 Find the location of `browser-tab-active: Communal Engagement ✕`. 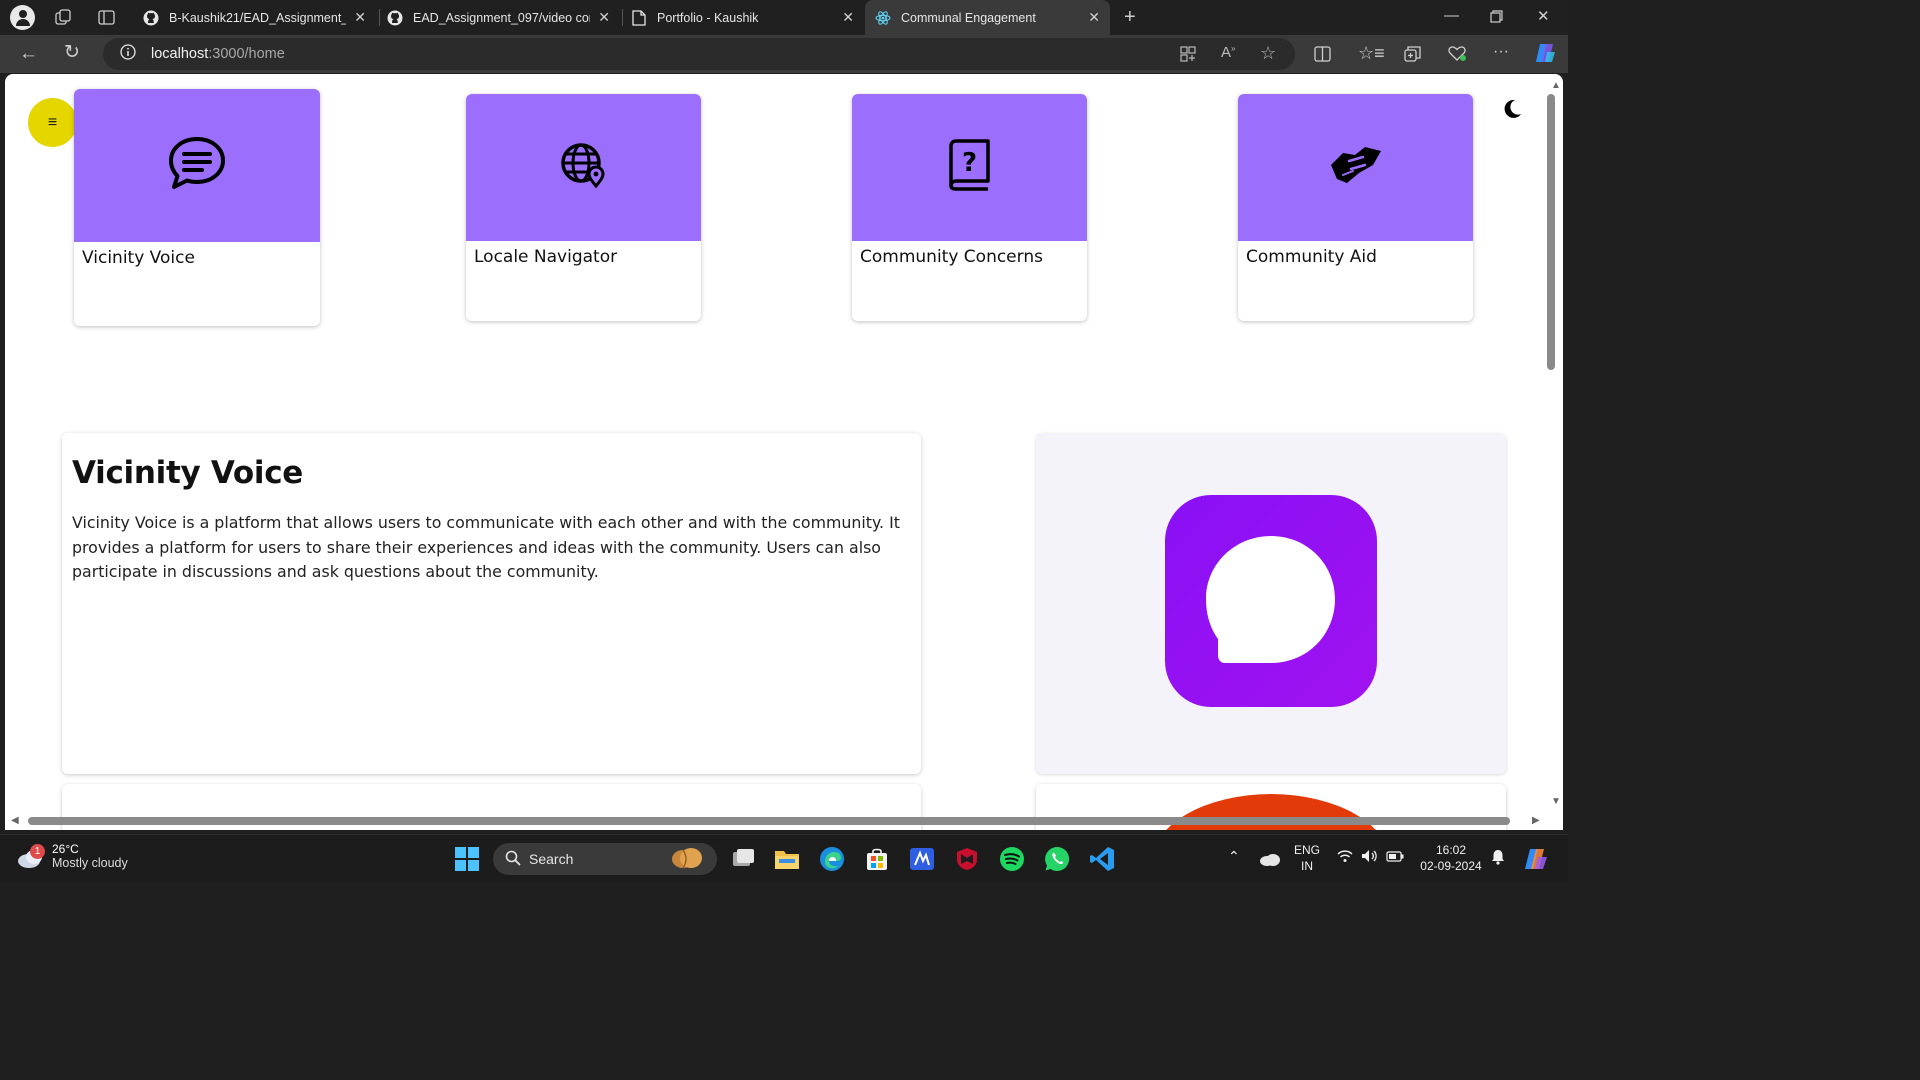

browser-tab-active: Communal Engagement ✕ is located at coordinates (987, 17).